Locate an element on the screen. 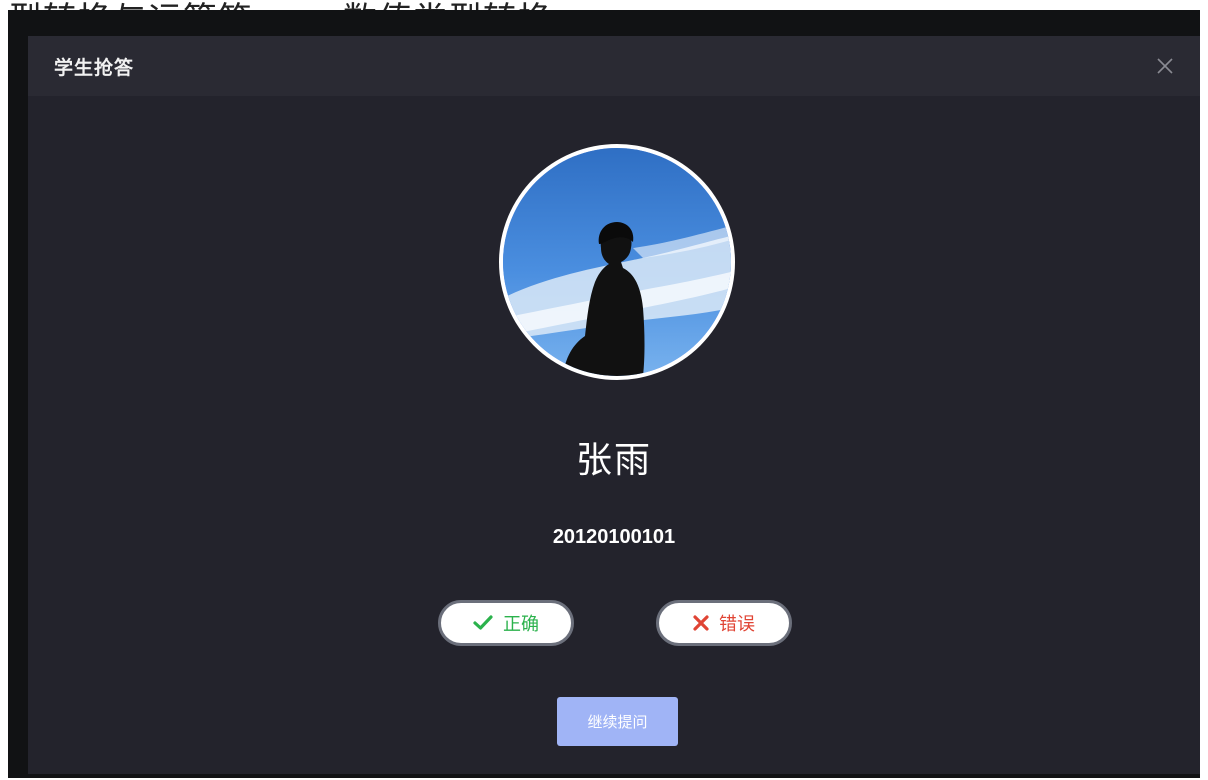  wrong-button: 错误 is located at coordinates (724, 623).